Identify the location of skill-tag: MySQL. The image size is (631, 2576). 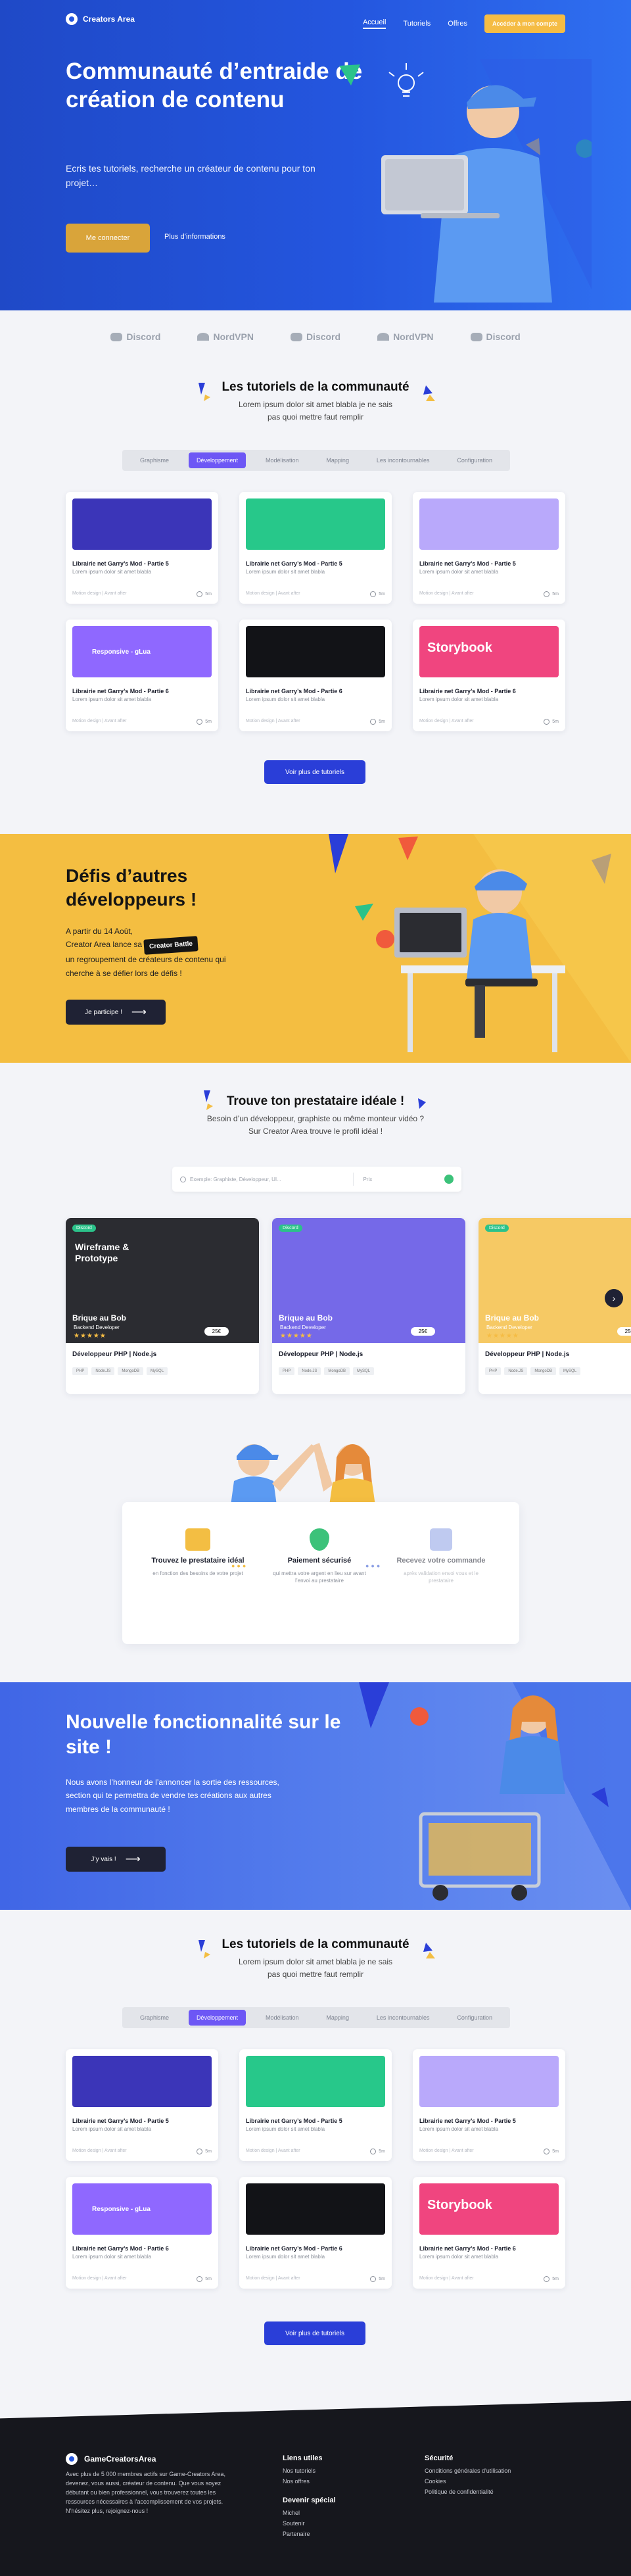
(570, 1371).